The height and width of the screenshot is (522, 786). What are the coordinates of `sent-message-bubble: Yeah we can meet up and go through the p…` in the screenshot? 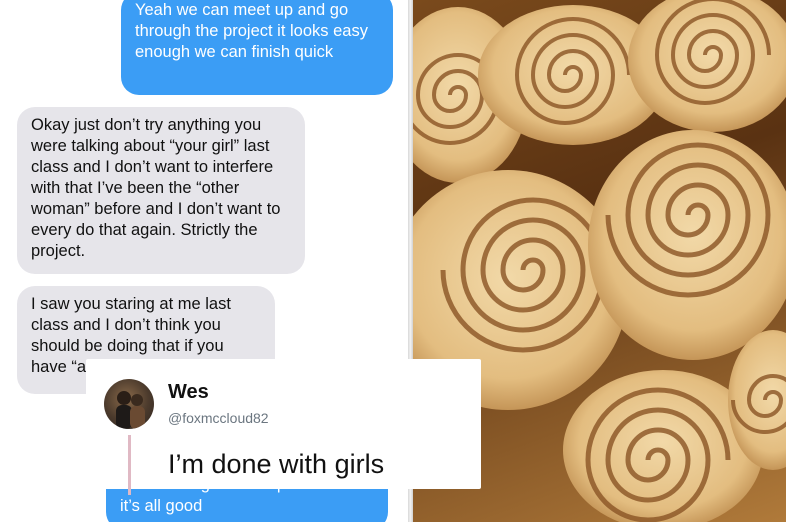 It's located at (257, 47).